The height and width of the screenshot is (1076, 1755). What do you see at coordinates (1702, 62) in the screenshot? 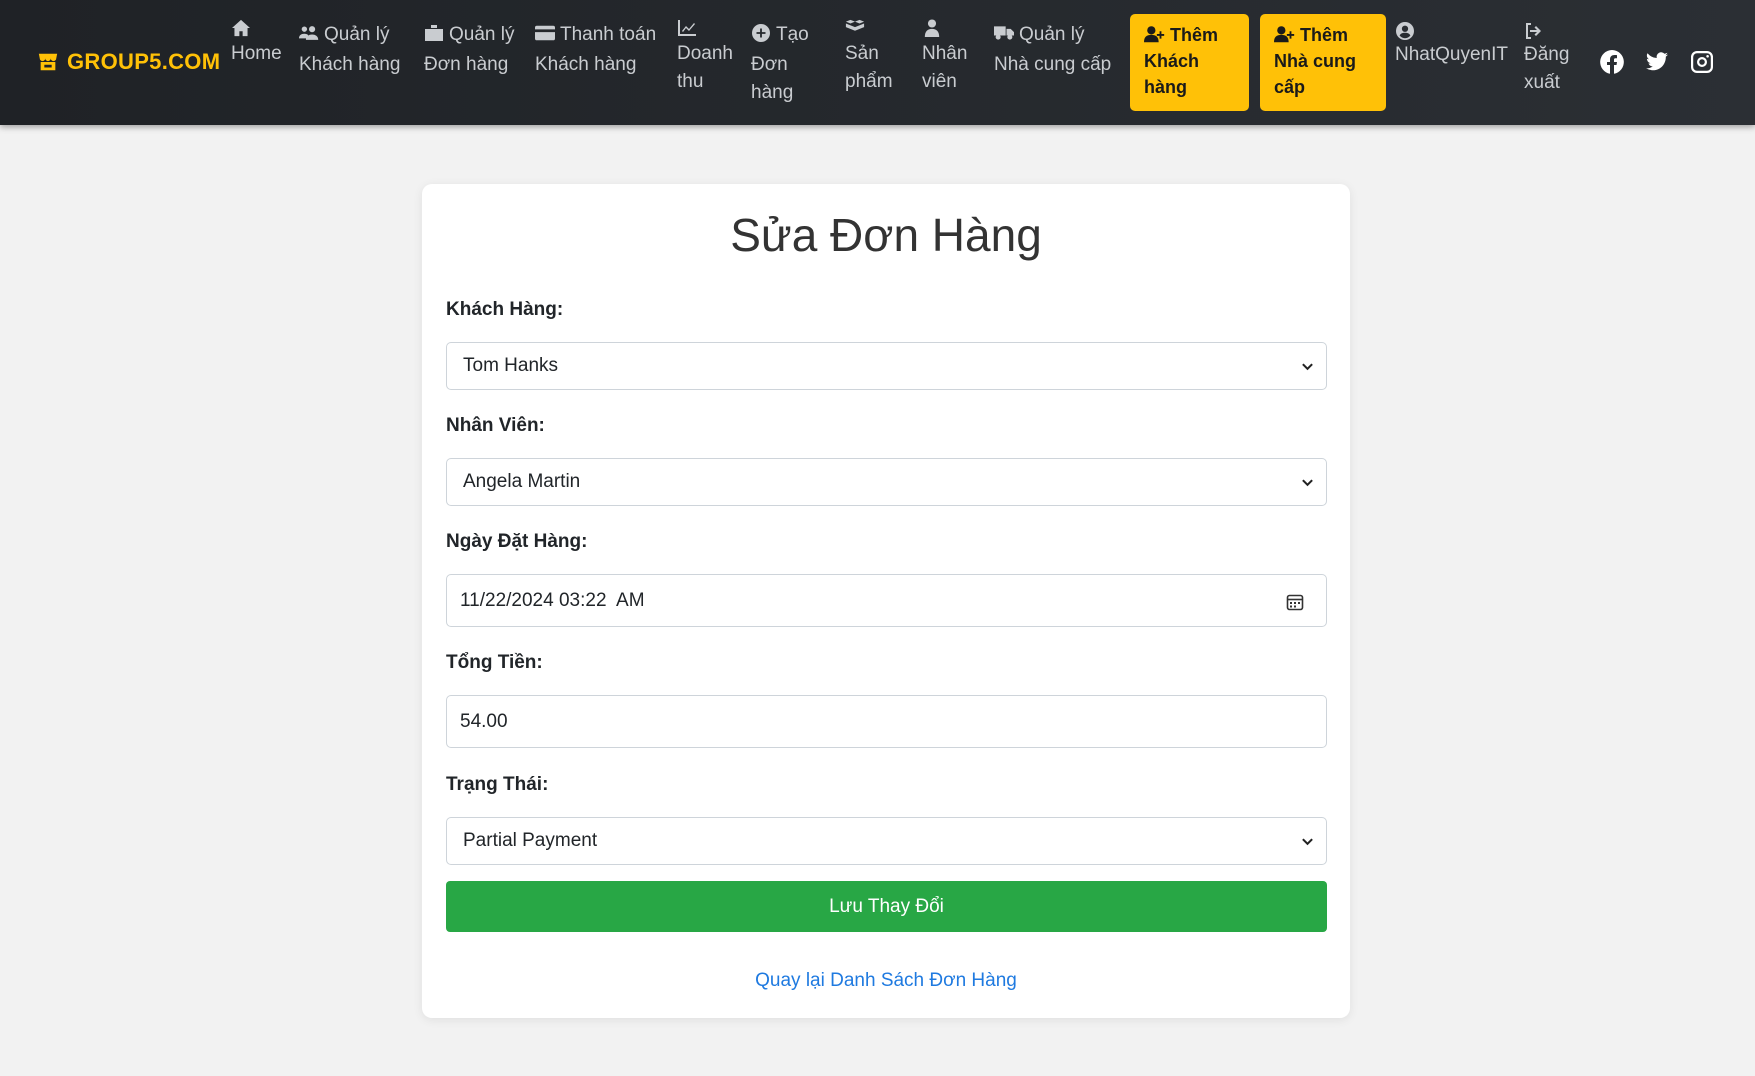
I see `instagram-icon` at bounding box center [1702, 62].